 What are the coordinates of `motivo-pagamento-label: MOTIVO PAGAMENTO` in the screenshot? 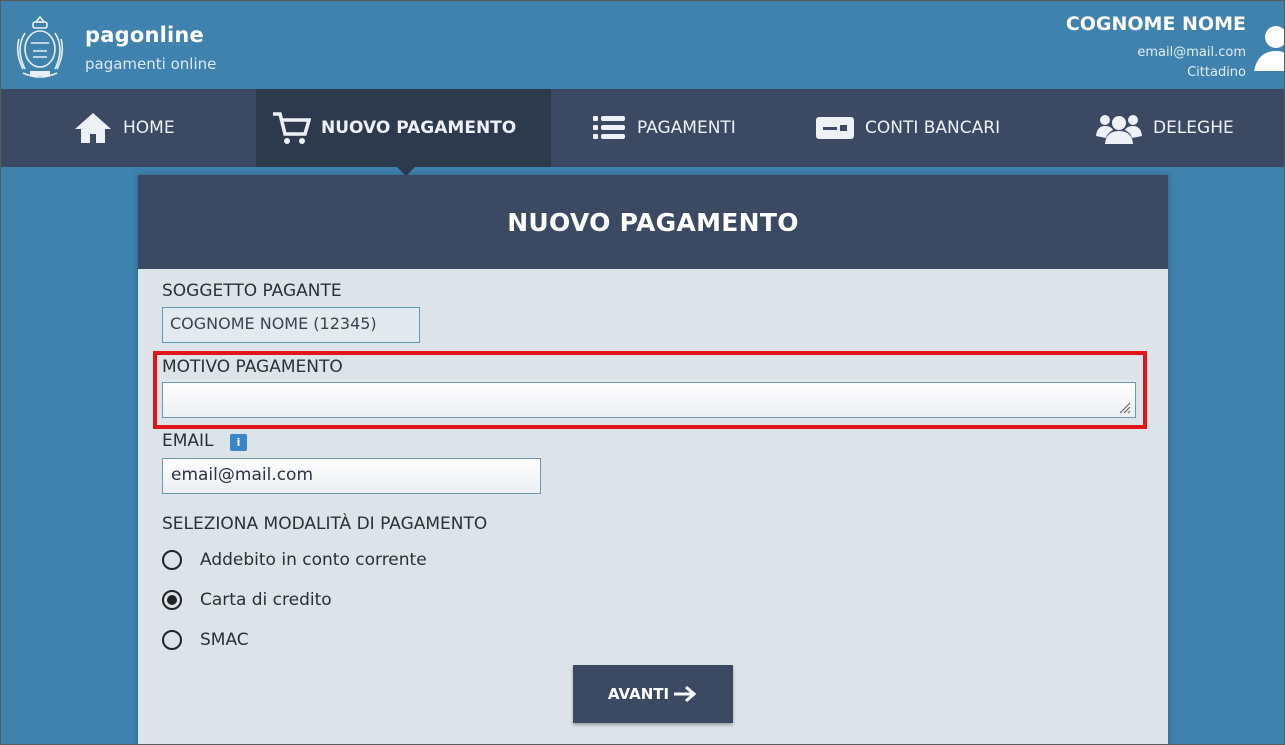 It's located at (252, 367).